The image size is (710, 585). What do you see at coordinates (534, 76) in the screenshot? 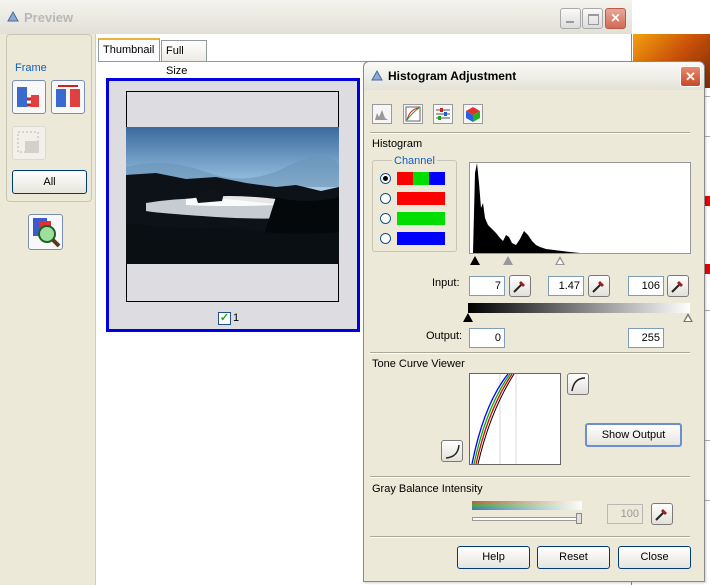
I see `dialog-title-bar: Histogram Adjustment ✕` at bounding box center [534, 76].